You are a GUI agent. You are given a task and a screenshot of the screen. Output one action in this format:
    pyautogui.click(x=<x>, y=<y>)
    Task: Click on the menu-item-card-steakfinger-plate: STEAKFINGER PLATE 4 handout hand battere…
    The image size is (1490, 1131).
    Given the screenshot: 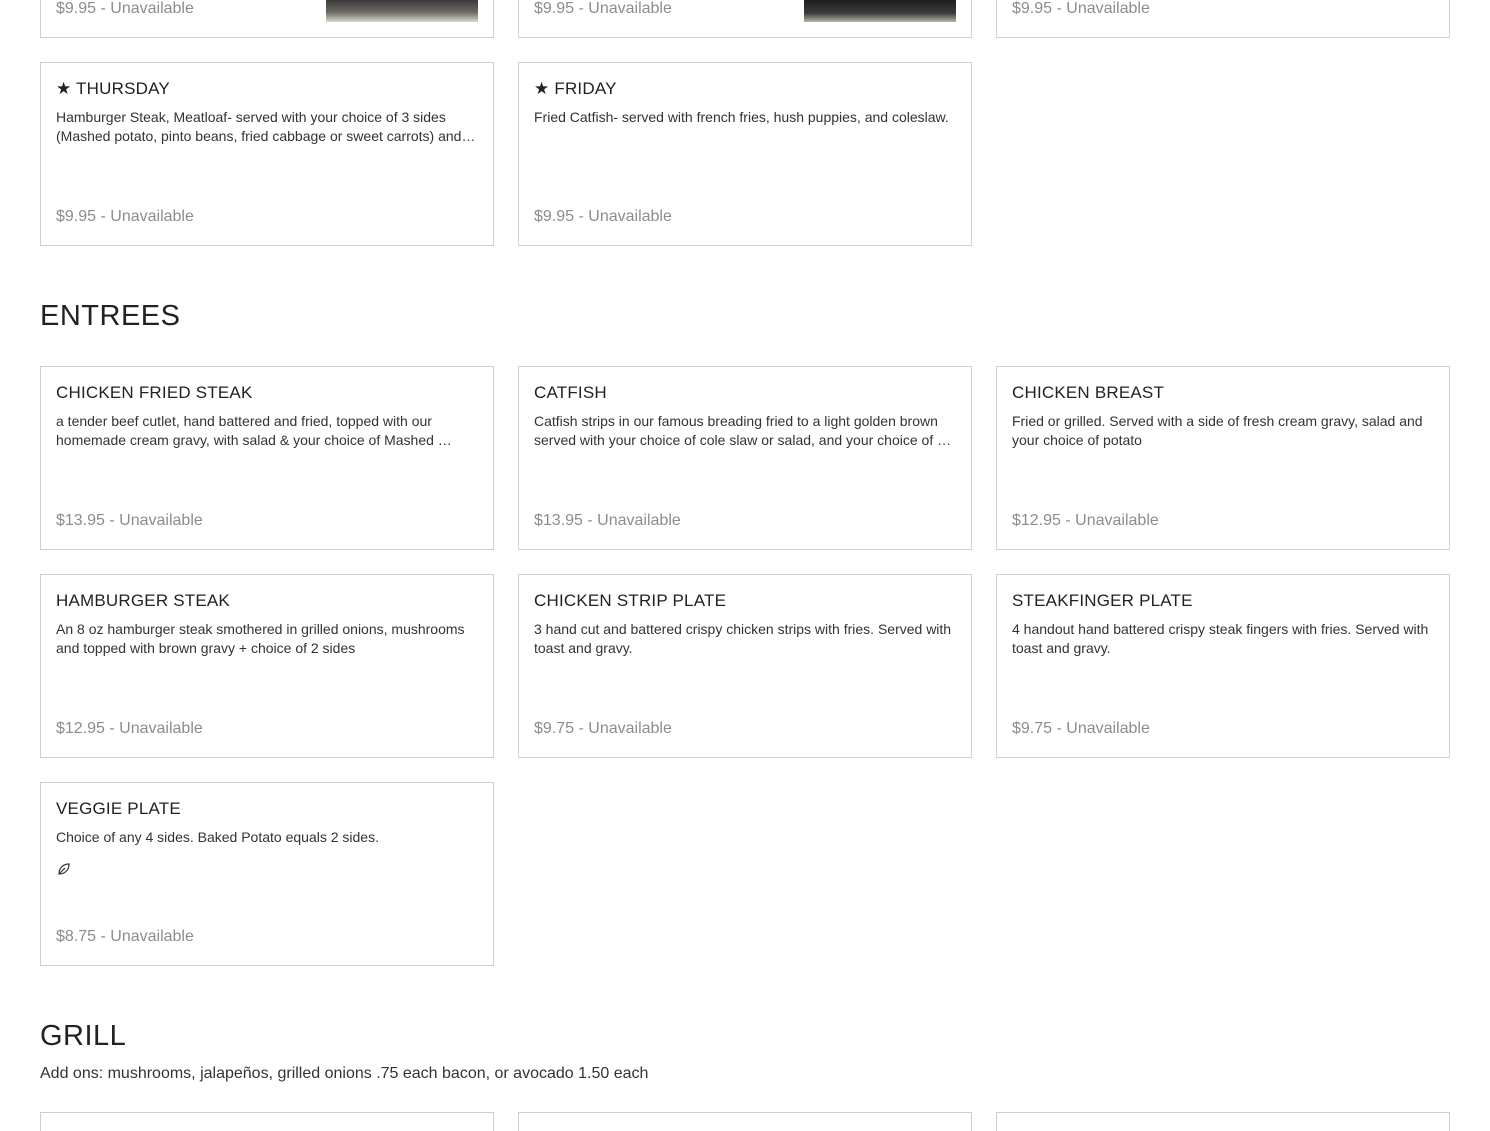 What is the action you would take?
    pyautogui.click(x=1223, y=666)
    